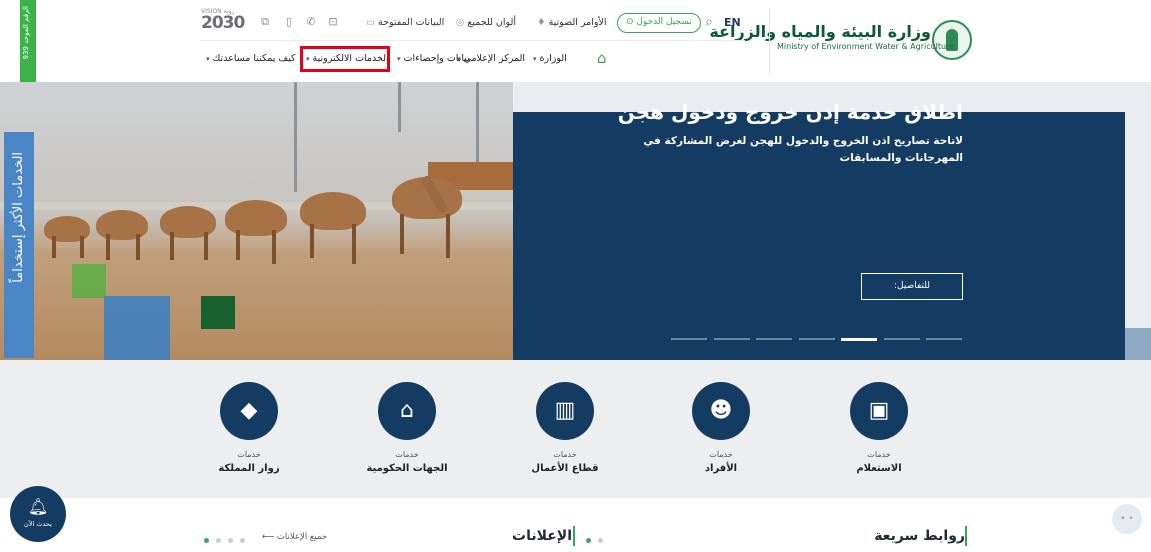 This screenshot has width=1151, height=552. I want to click on scroll-top-button: • •, so click(1127, 519).